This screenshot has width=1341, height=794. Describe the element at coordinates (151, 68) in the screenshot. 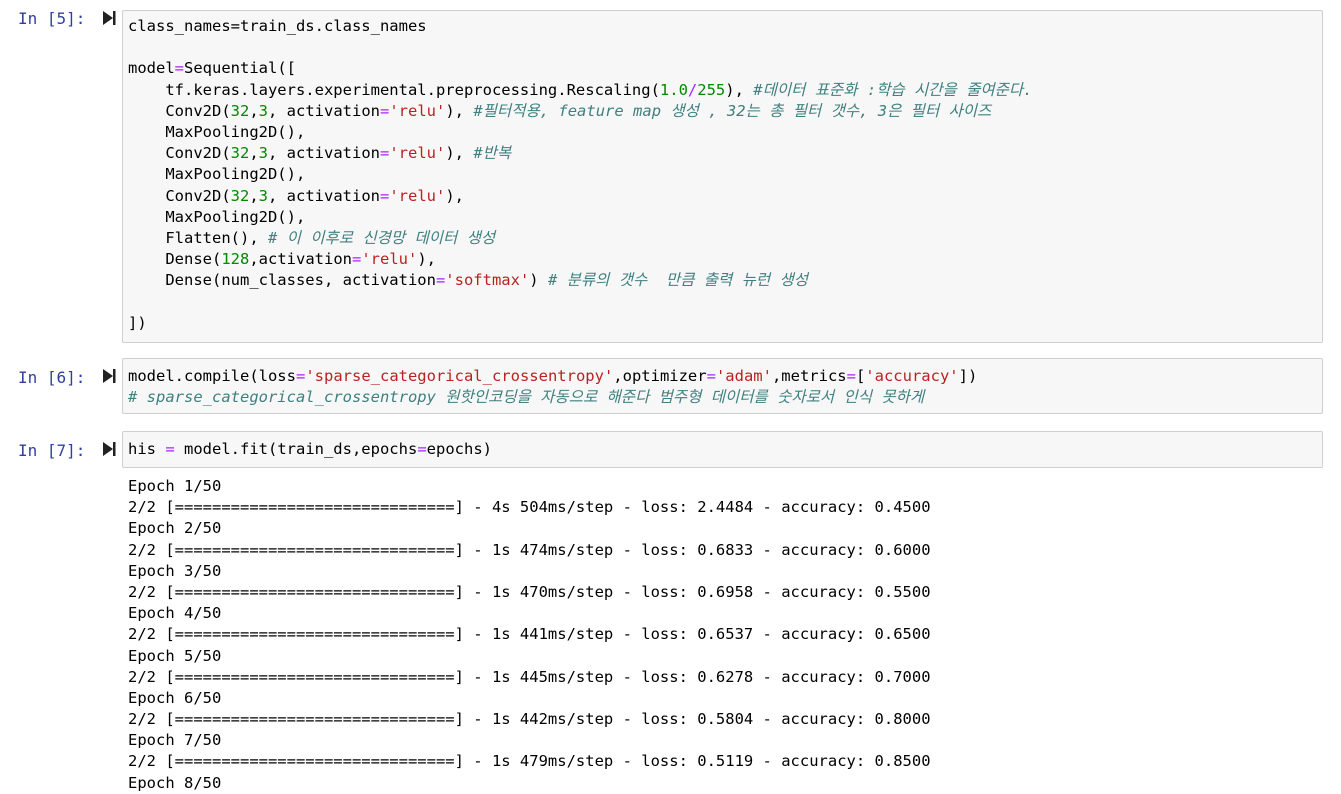

I see `code-token: model` at that location.